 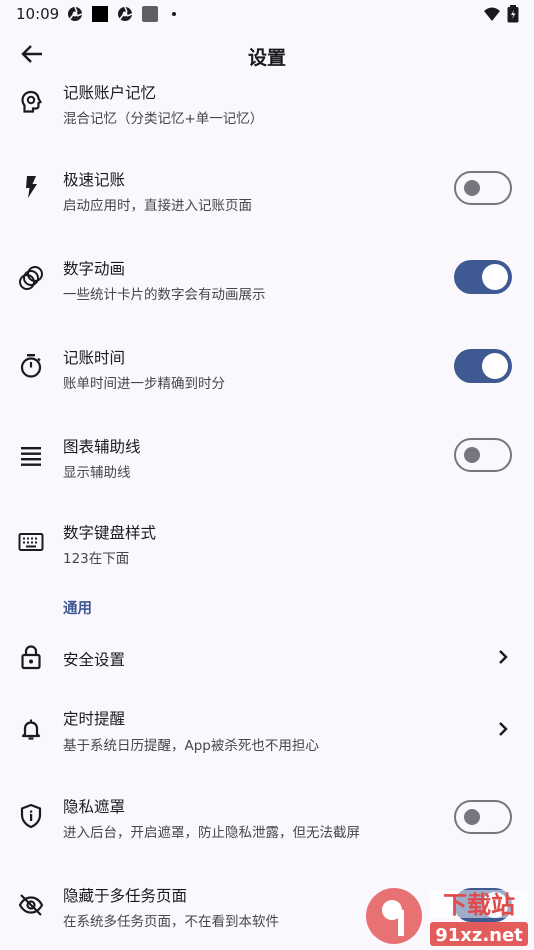 What do you see at coordinates (267, 370) in the screenshot?
I see `setting-record-time: 记账时间 账单时间进一步精确到时分` at bounding box center [267, 370].